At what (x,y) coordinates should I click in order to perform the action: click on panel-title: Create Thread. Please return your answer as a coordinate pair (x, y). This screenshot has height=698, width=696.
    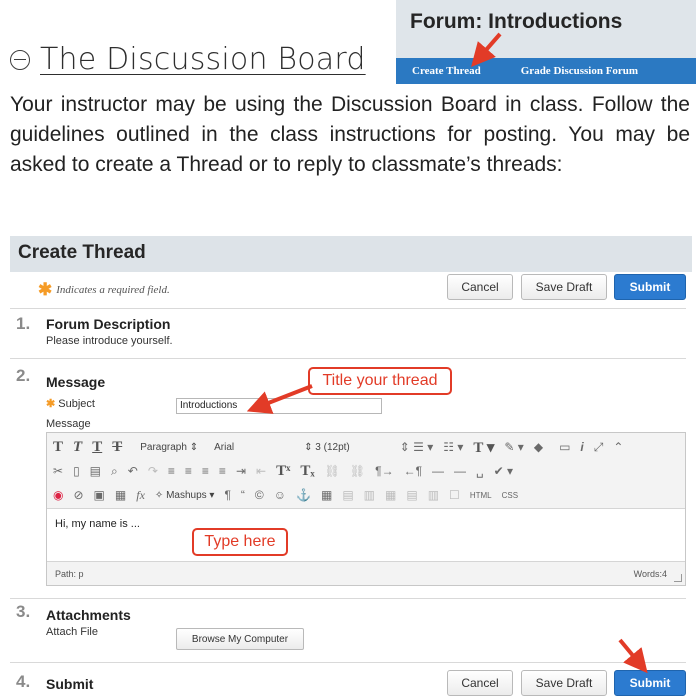
    Looking at the image, I should click on (82, 252).